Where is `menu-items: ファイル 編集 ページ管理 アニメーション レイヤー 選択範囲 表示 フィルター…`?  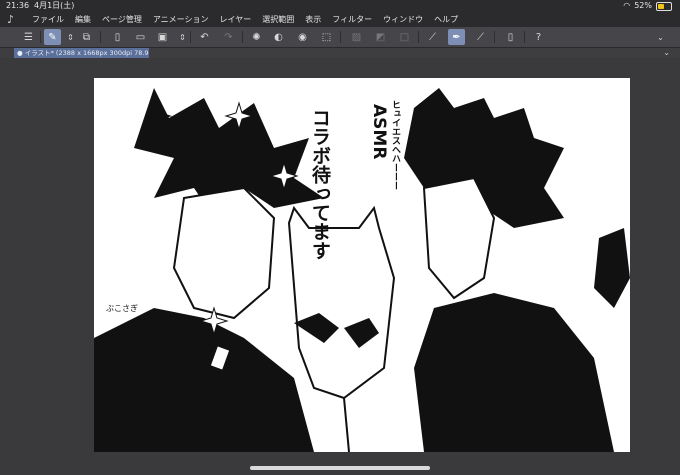 menu-items: ファイル 編集 ページ管理 アニメーション レイヤー 選択範囲 表示 フィルター… is located at coordinates (245, 19).